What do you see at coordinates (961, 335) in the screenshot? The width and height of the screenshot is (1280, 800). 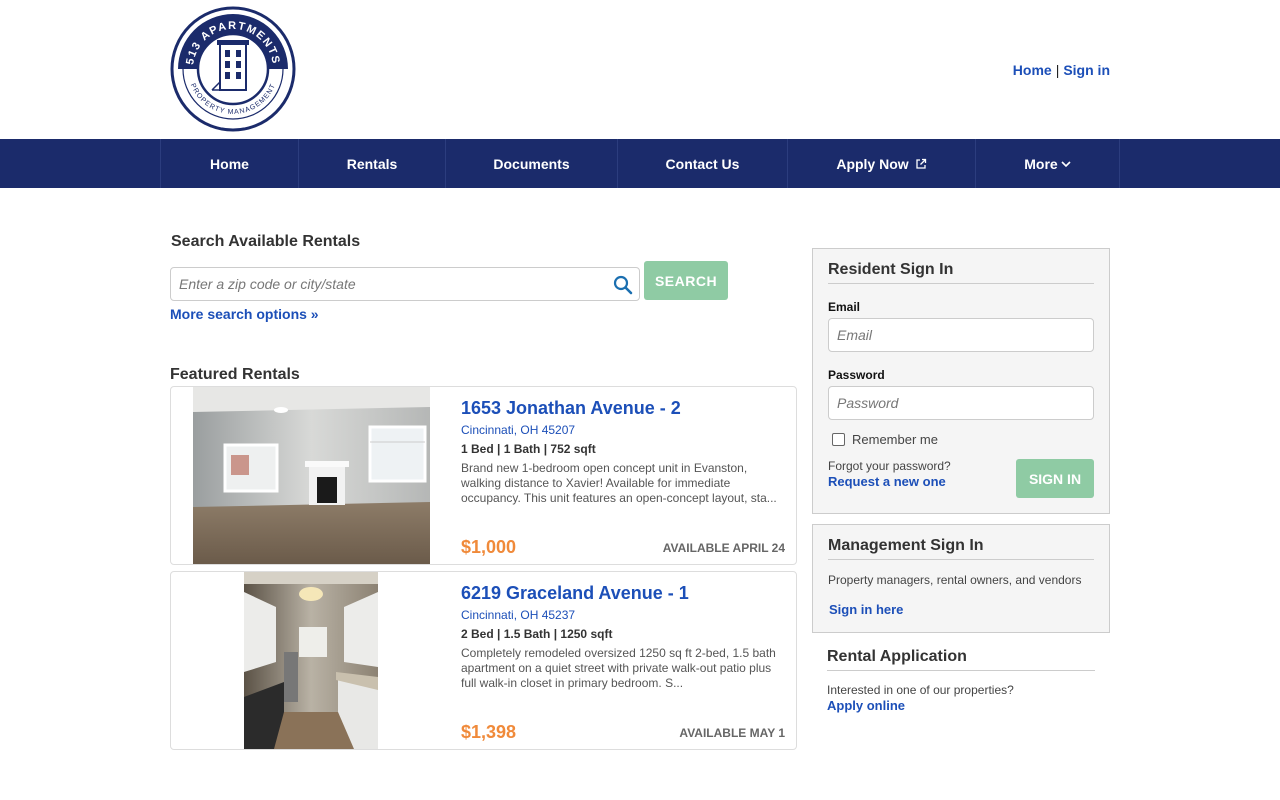 I see `email-field` at bounding box center [961, 335].